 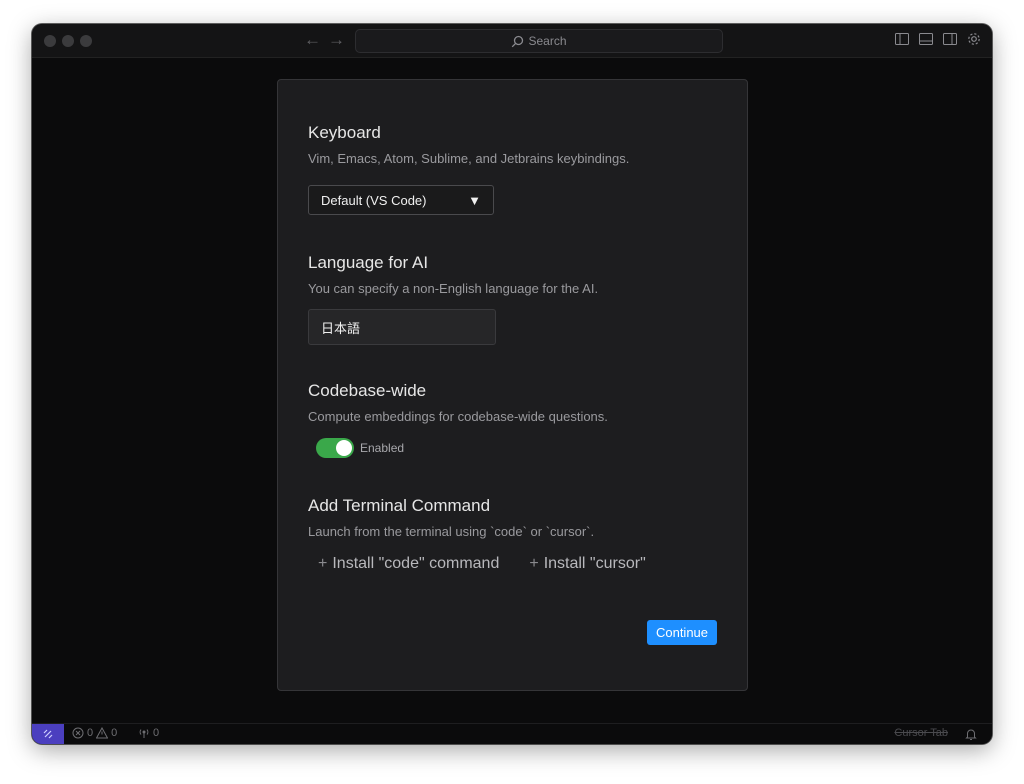 What do you see at coordinates (416, 563) in the screenshot?
I see `install-code-label: Install "code" command` at bounding box center [416, 563].